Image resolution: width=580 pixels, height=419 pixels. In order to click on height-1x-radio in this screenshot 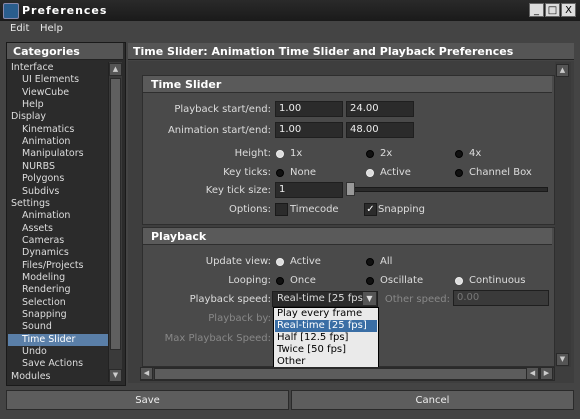, I will do `click(280, 154)`.